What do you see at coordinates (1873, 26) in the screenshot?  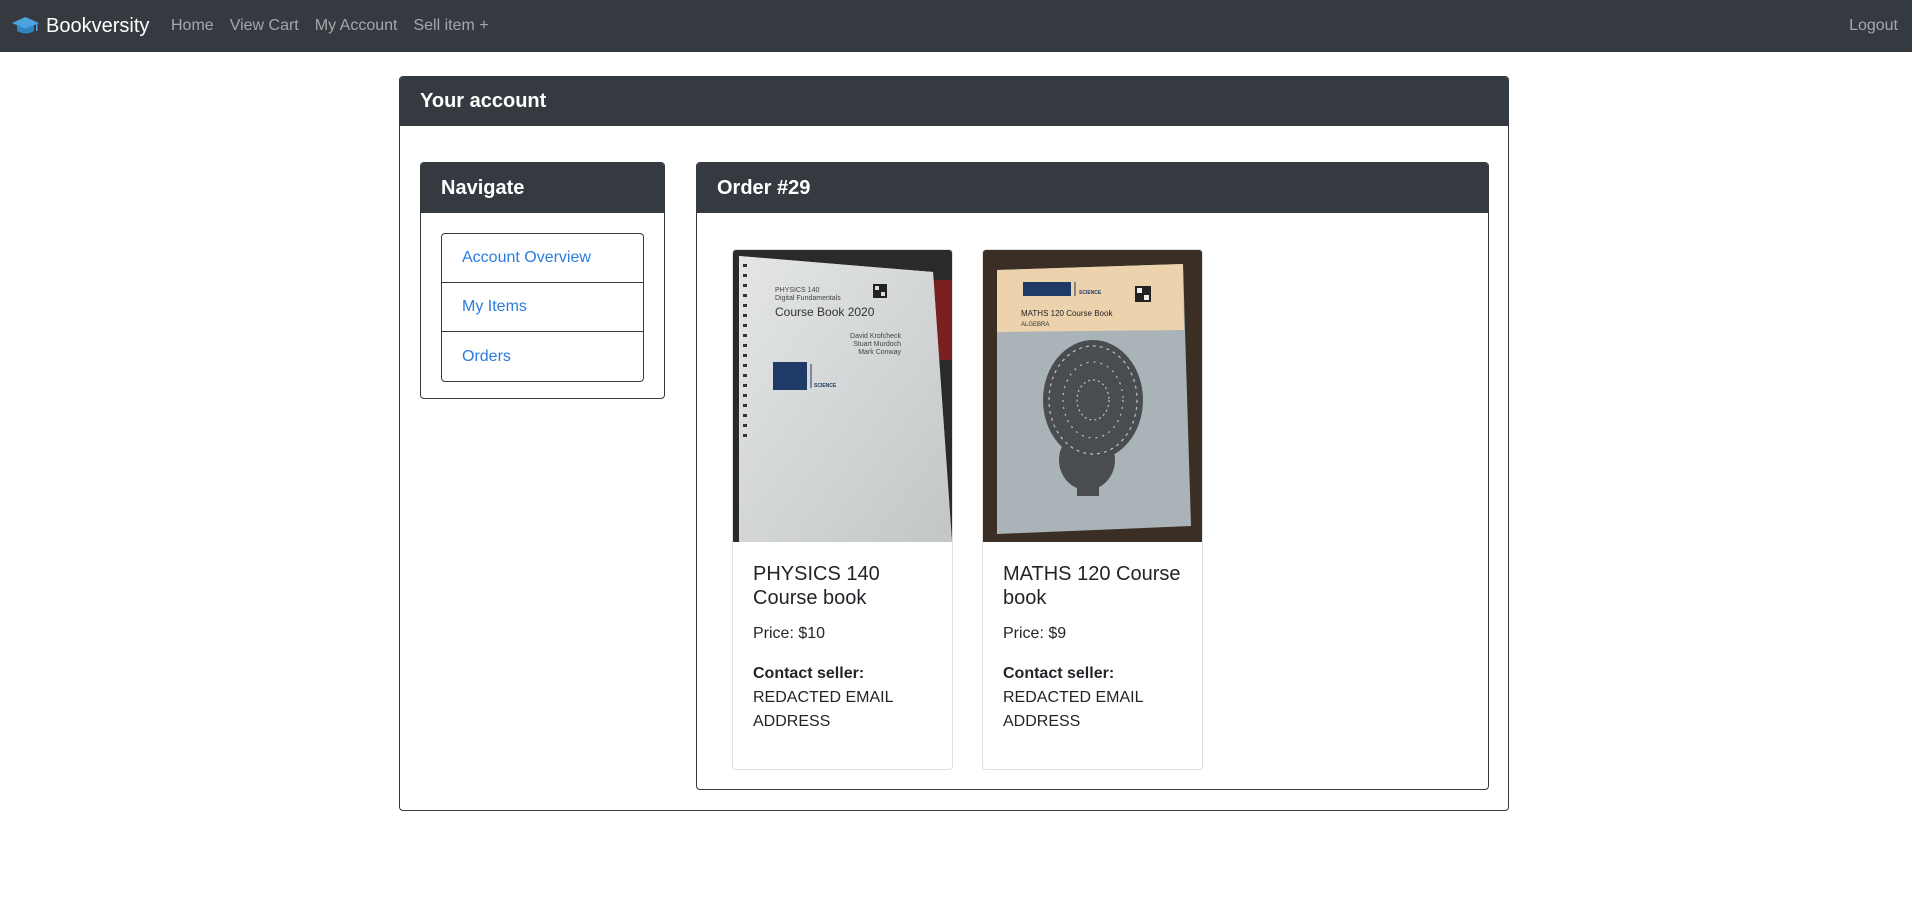 I see `logout-link: Logout` at bounding box center [1873, 26].